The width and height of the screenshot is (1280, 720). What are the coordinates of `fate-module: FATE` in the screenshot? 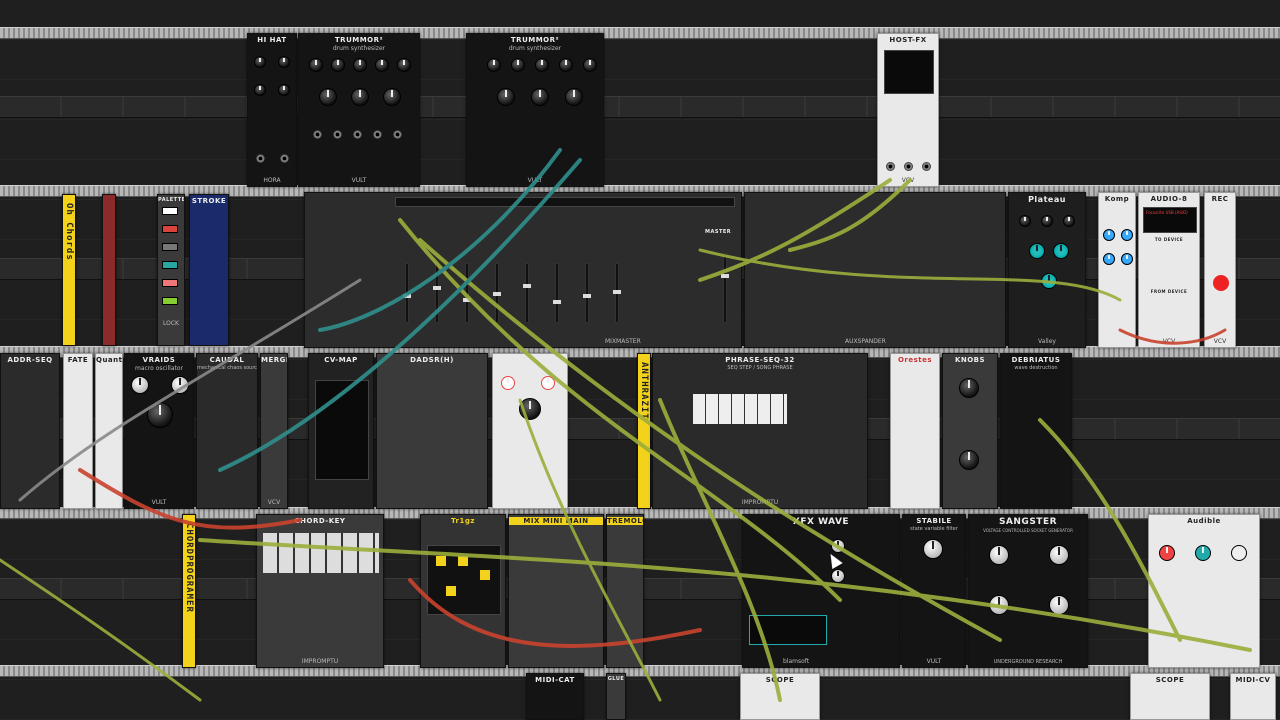 It's located at (78, 431).